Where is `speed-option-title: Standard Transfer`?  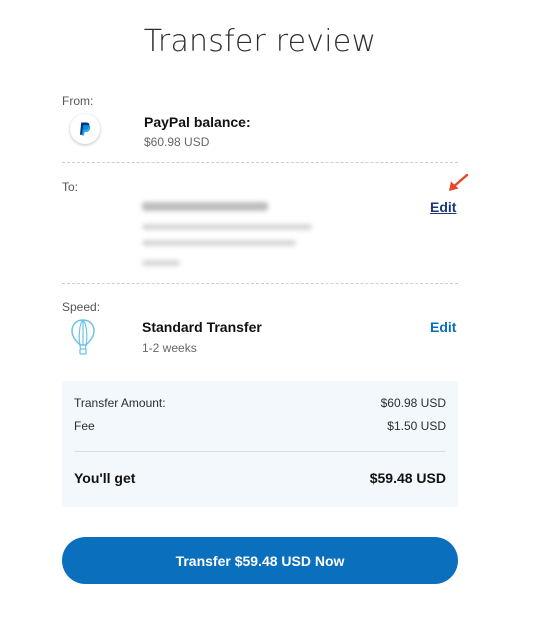
speed-option-title: Standard Transfer is located at coordinates (202, 327).